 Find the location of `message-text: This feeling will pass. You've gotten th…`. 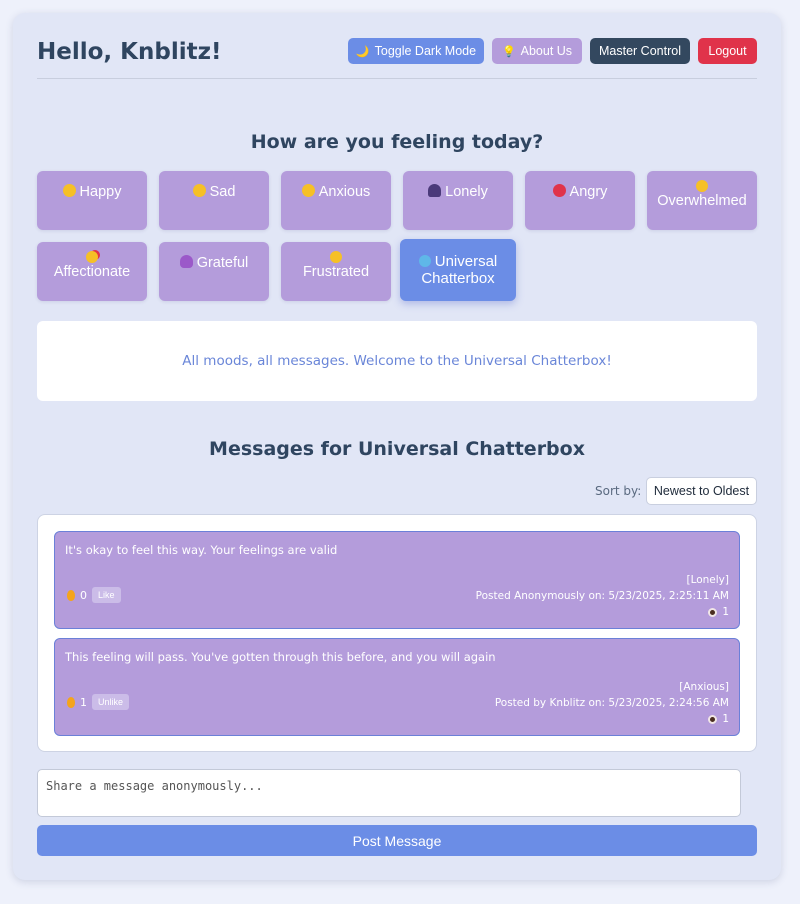

message-text: This feeling will pass. You've gotten th… is located at coordinates (280, 657).